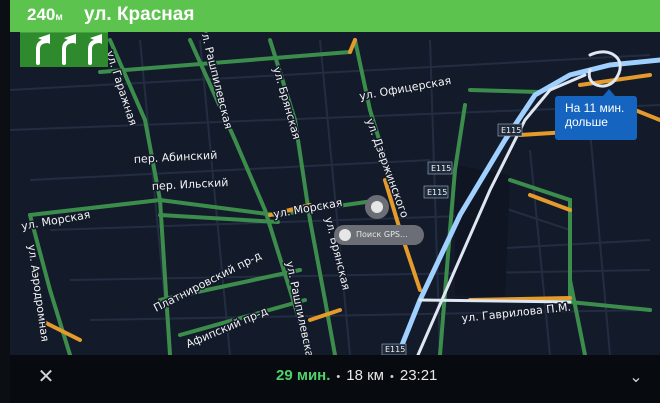  I want to click on trip-summary-bar: ✕ 29 мин. • 18 км • 23:21 ⌄, so click(335, 379).